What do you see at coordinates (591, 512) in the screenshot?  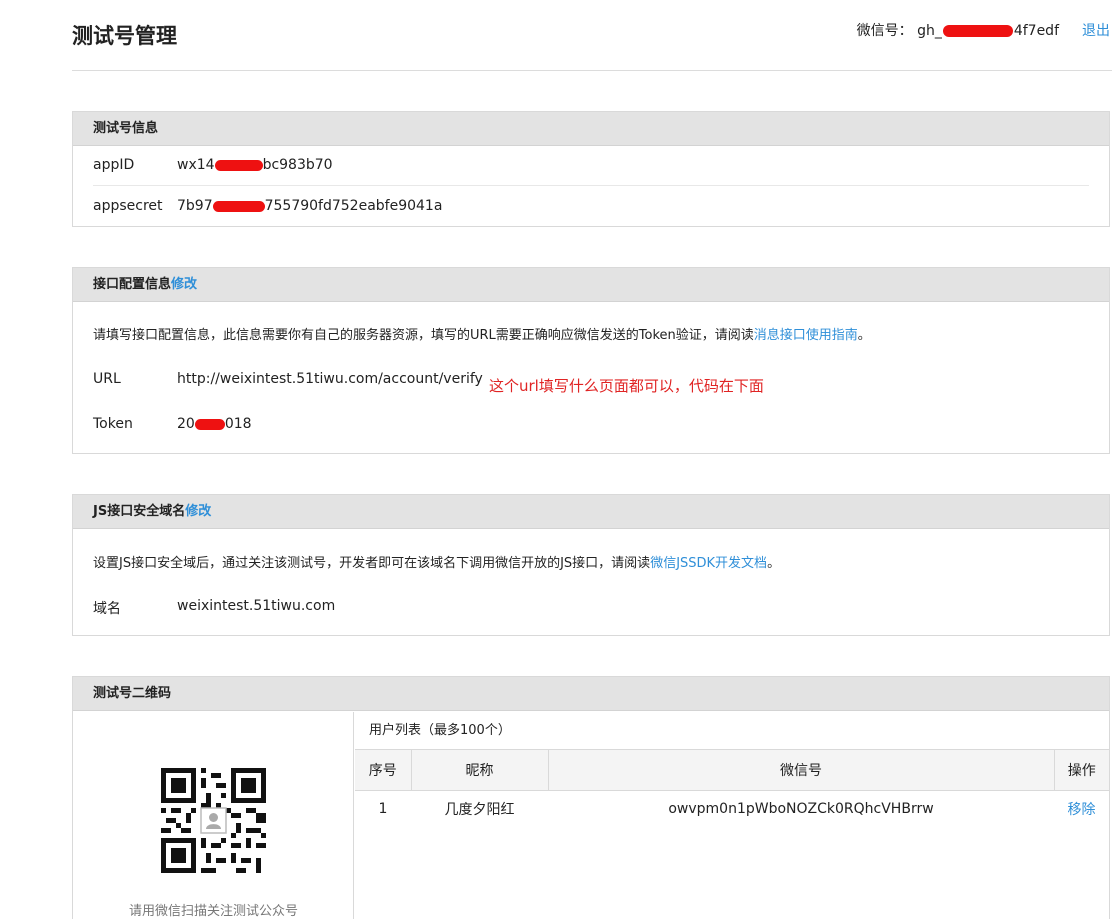 I see `js-domain-title: JS接口安全域名修改` at bounding box center [591, 512].